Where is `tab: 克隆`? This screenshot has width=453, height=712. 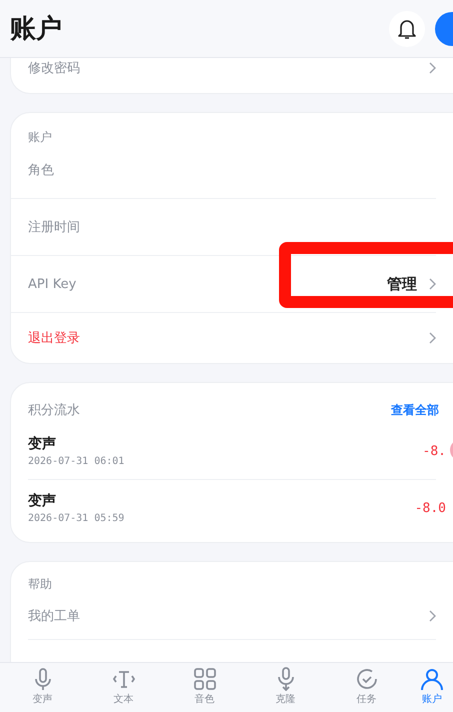
tab: 克隆 is located at coordinates (285, 687).